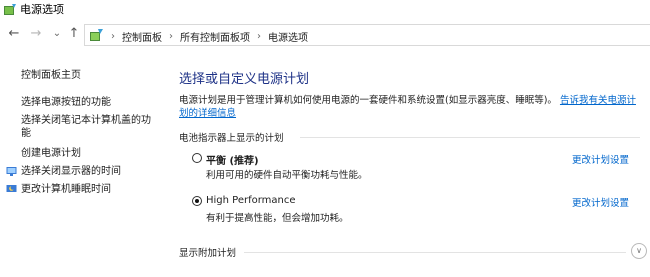 The width and height of the screenshot is (650, 277). I want to click on navigation-bar: ← → ⌄ ↑ › 控制面板 › 所有控制面板项 › 电源选项, so click(325, 35).